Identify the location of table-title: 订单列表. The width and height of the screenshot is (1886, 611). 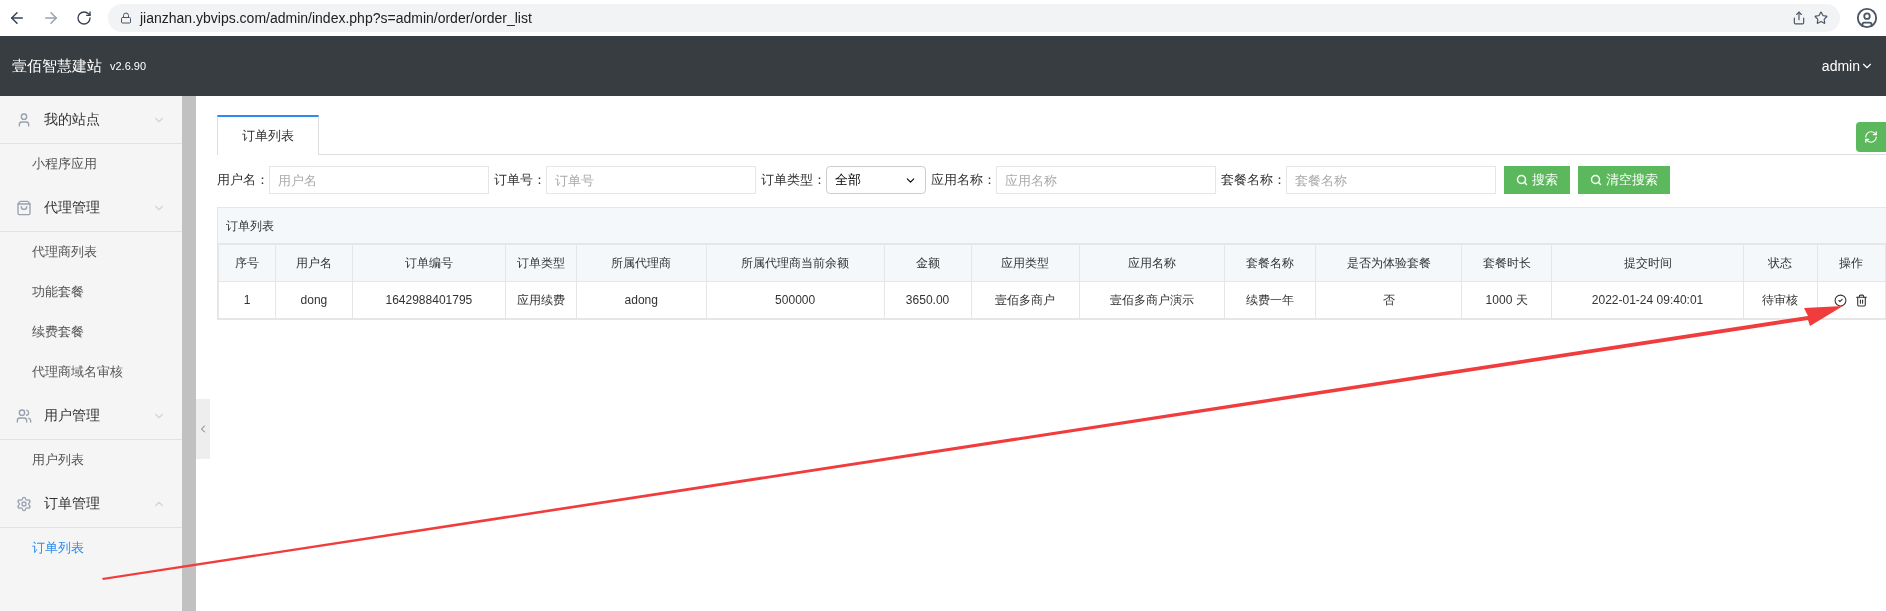
(1052, 226).